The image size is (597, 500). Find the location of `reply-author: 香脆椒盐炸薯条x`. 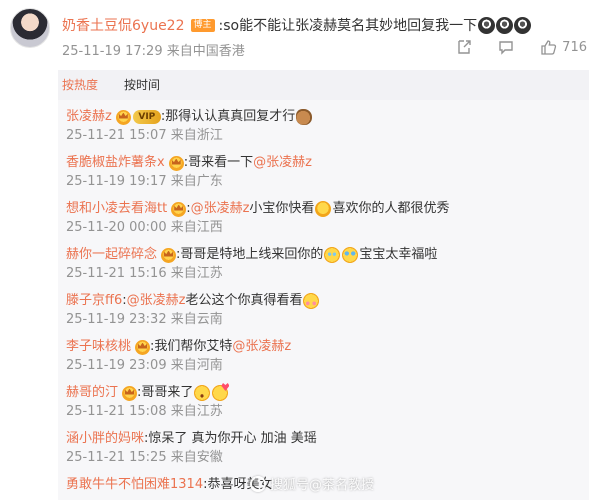

reply-author: 香脆椒盐炸薯条x is located at coordinates (115, 163).